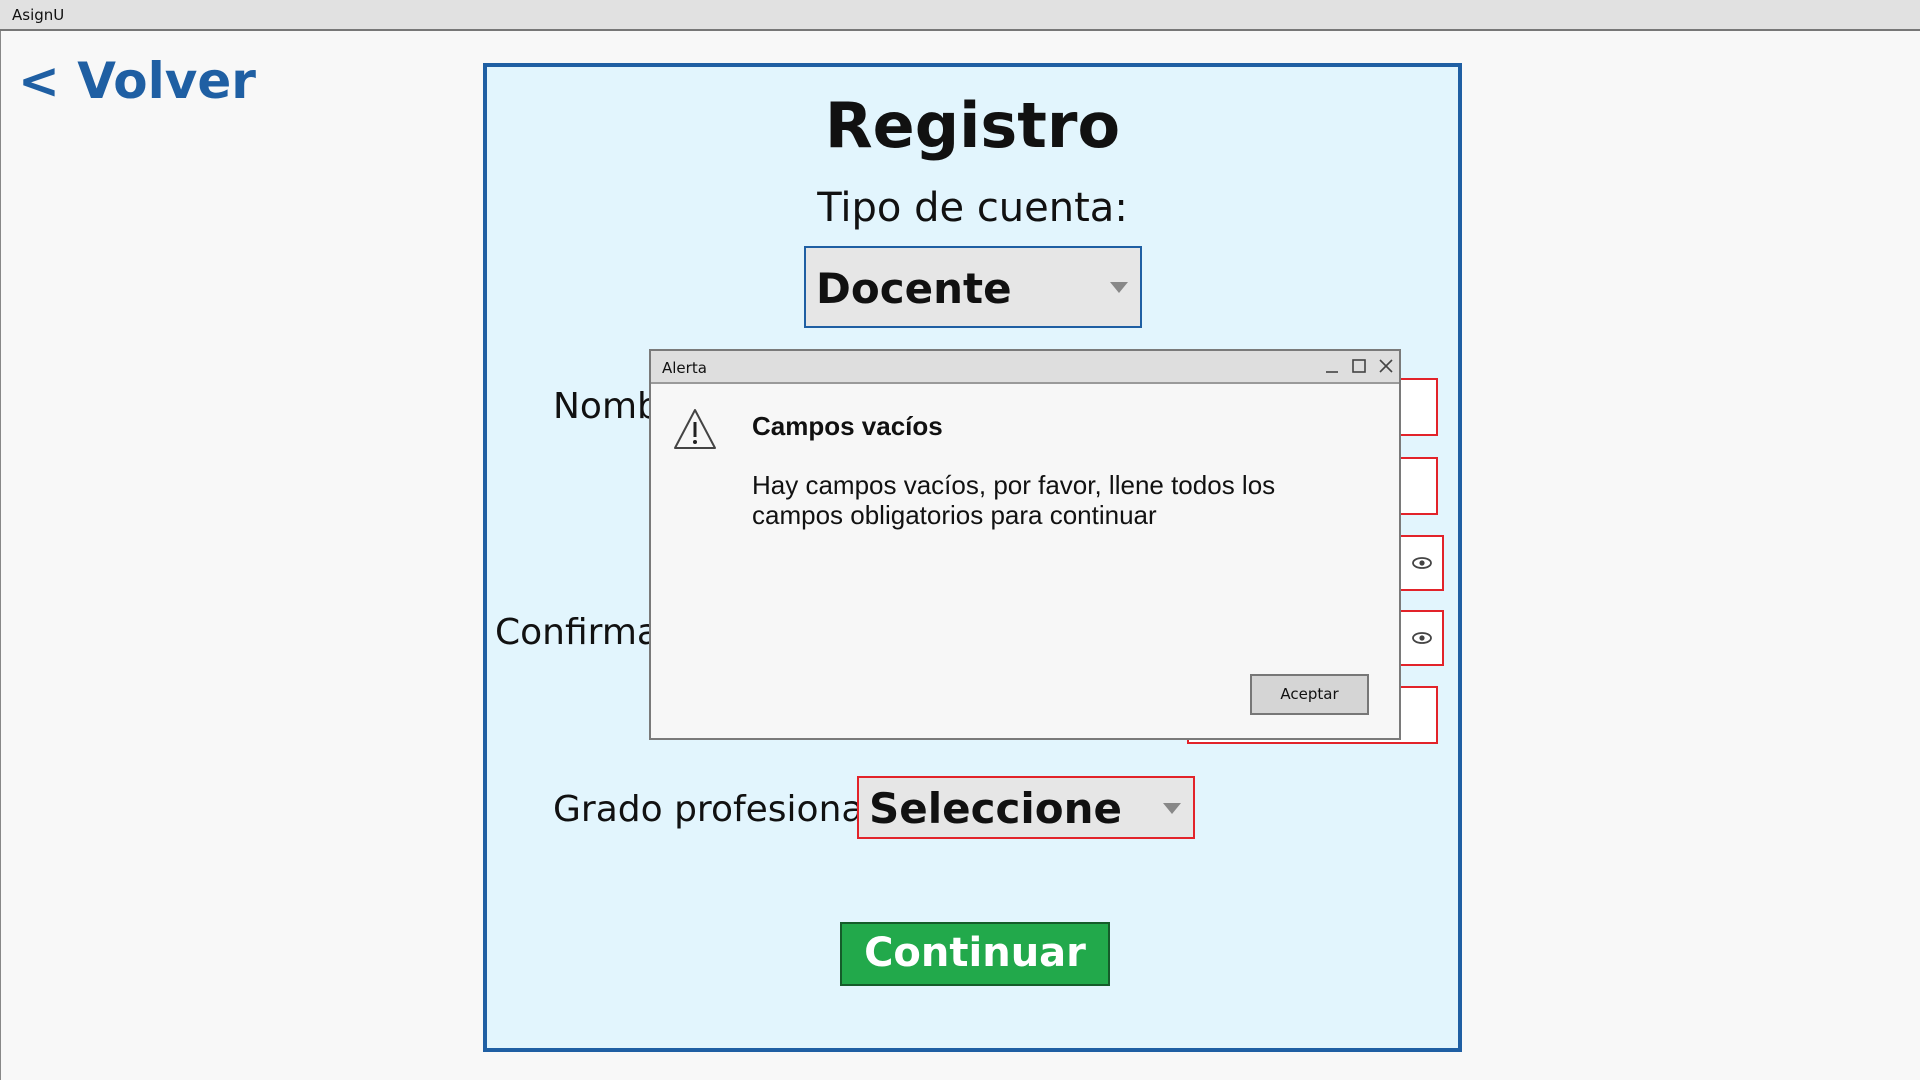 Image resolution: width=1920 pixels, height=1080 pixels. I want to click on grade-select: Seleccione, so click(1026, 807).